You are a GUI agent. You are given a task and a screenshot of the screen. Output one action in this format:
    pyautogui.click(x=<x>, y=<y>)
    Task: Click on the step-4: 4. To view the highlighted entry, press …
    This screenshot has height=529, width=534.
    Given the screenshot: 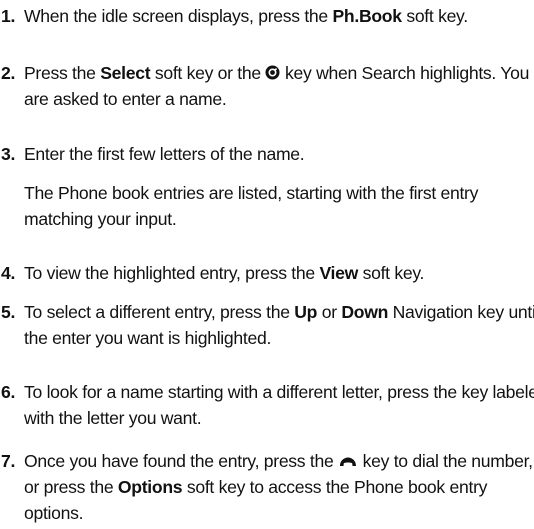 What is the action you would take?
    pyautogui.click(x=267, y=273)
    